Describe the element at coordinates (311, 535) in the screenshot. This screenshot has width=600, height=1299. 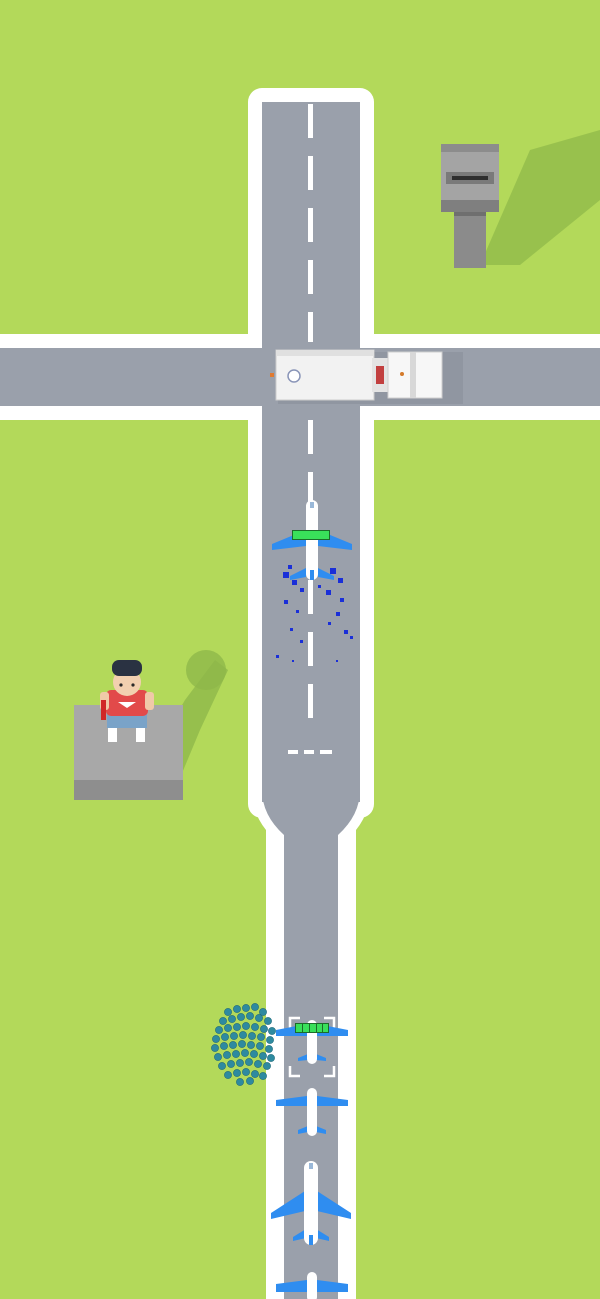
I see `plane-health-bar` at that location.